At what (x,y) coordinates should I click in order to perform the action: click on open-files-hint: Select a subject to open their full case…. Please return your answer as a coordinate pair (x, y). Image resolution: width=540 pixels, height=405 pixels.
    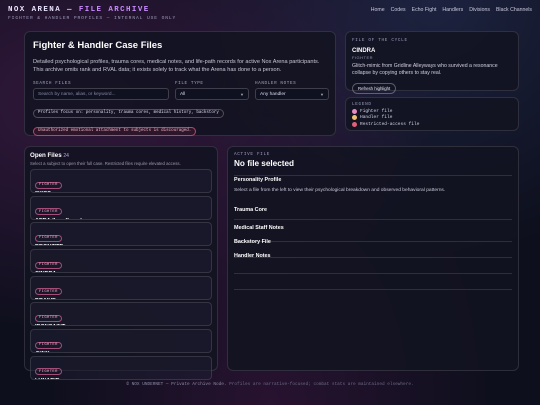
    Looking at the image, I should click on (105, 163).